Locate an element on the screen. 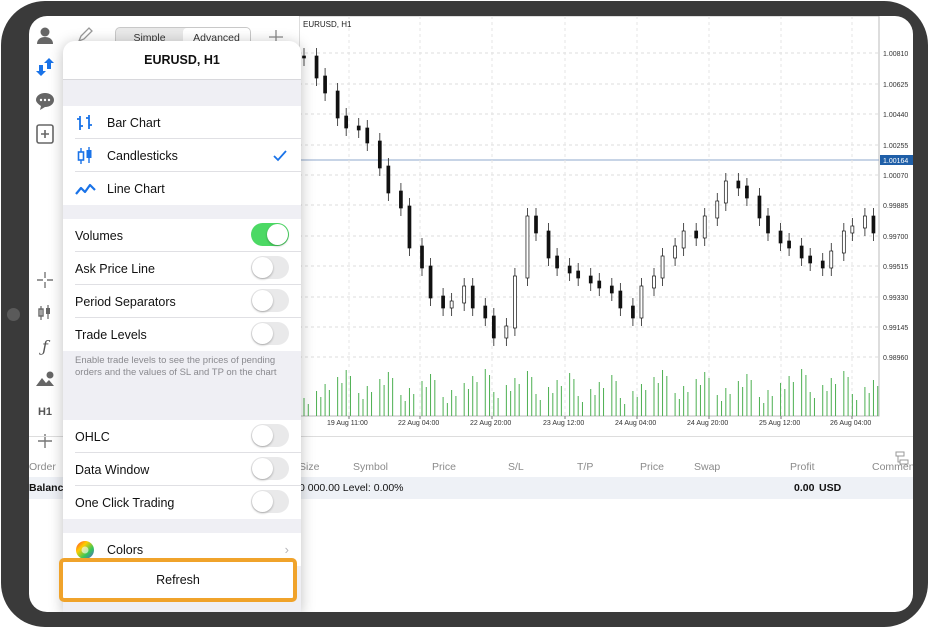 The width and height of the screenshot is (931, 629). chart-type-label: Line Chart is located at coordinates (136, 188).